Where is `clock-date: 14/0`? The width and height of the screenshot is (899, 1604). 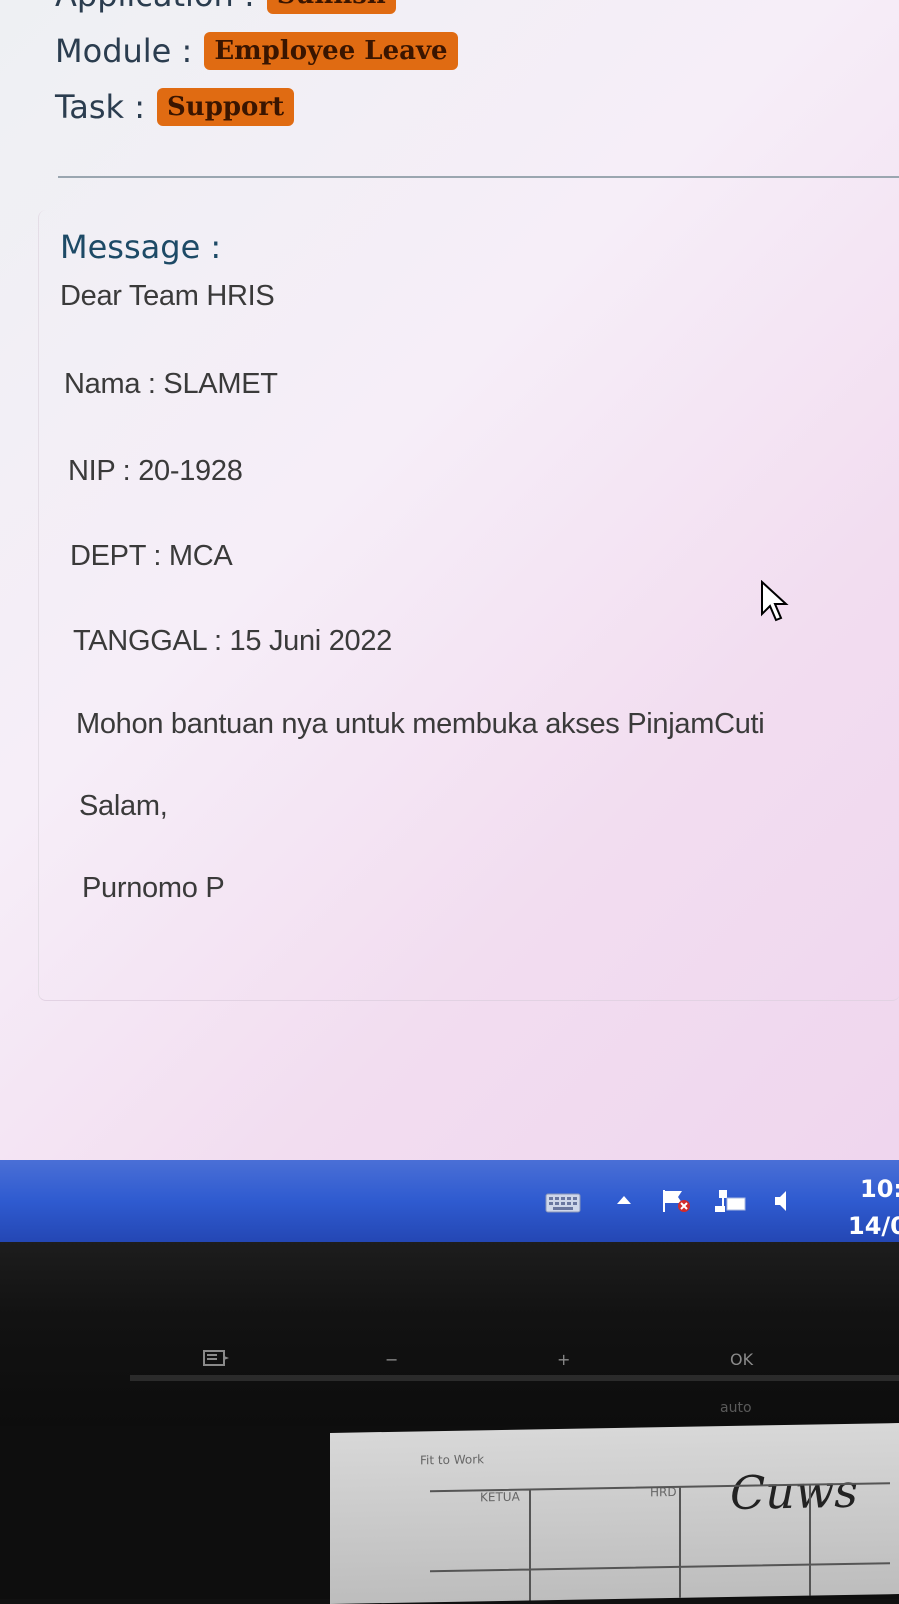 clock-date: 14/0 is located at coordinates (873, 1226).